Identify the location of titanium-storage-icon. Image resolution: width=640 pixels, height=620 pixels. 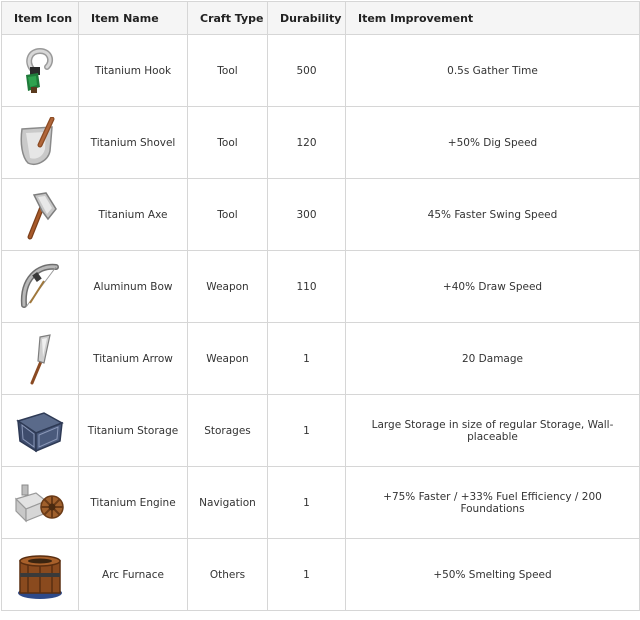
(40, 431).